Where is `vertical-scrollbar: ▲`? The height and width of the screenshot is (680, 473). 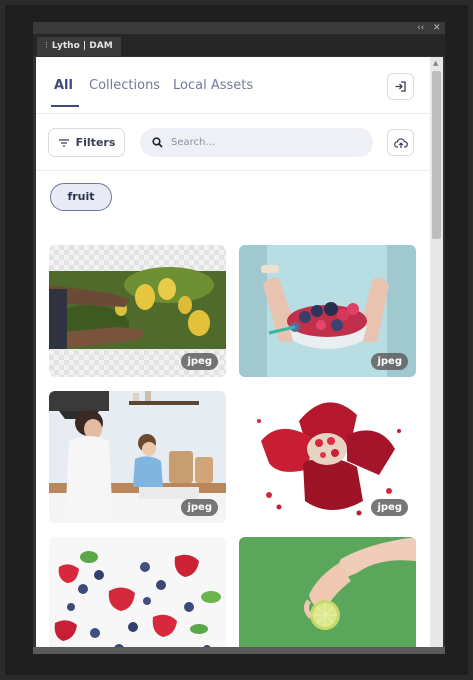
vertical-scrollbar: ▲ is located at coordinates (436, 352).